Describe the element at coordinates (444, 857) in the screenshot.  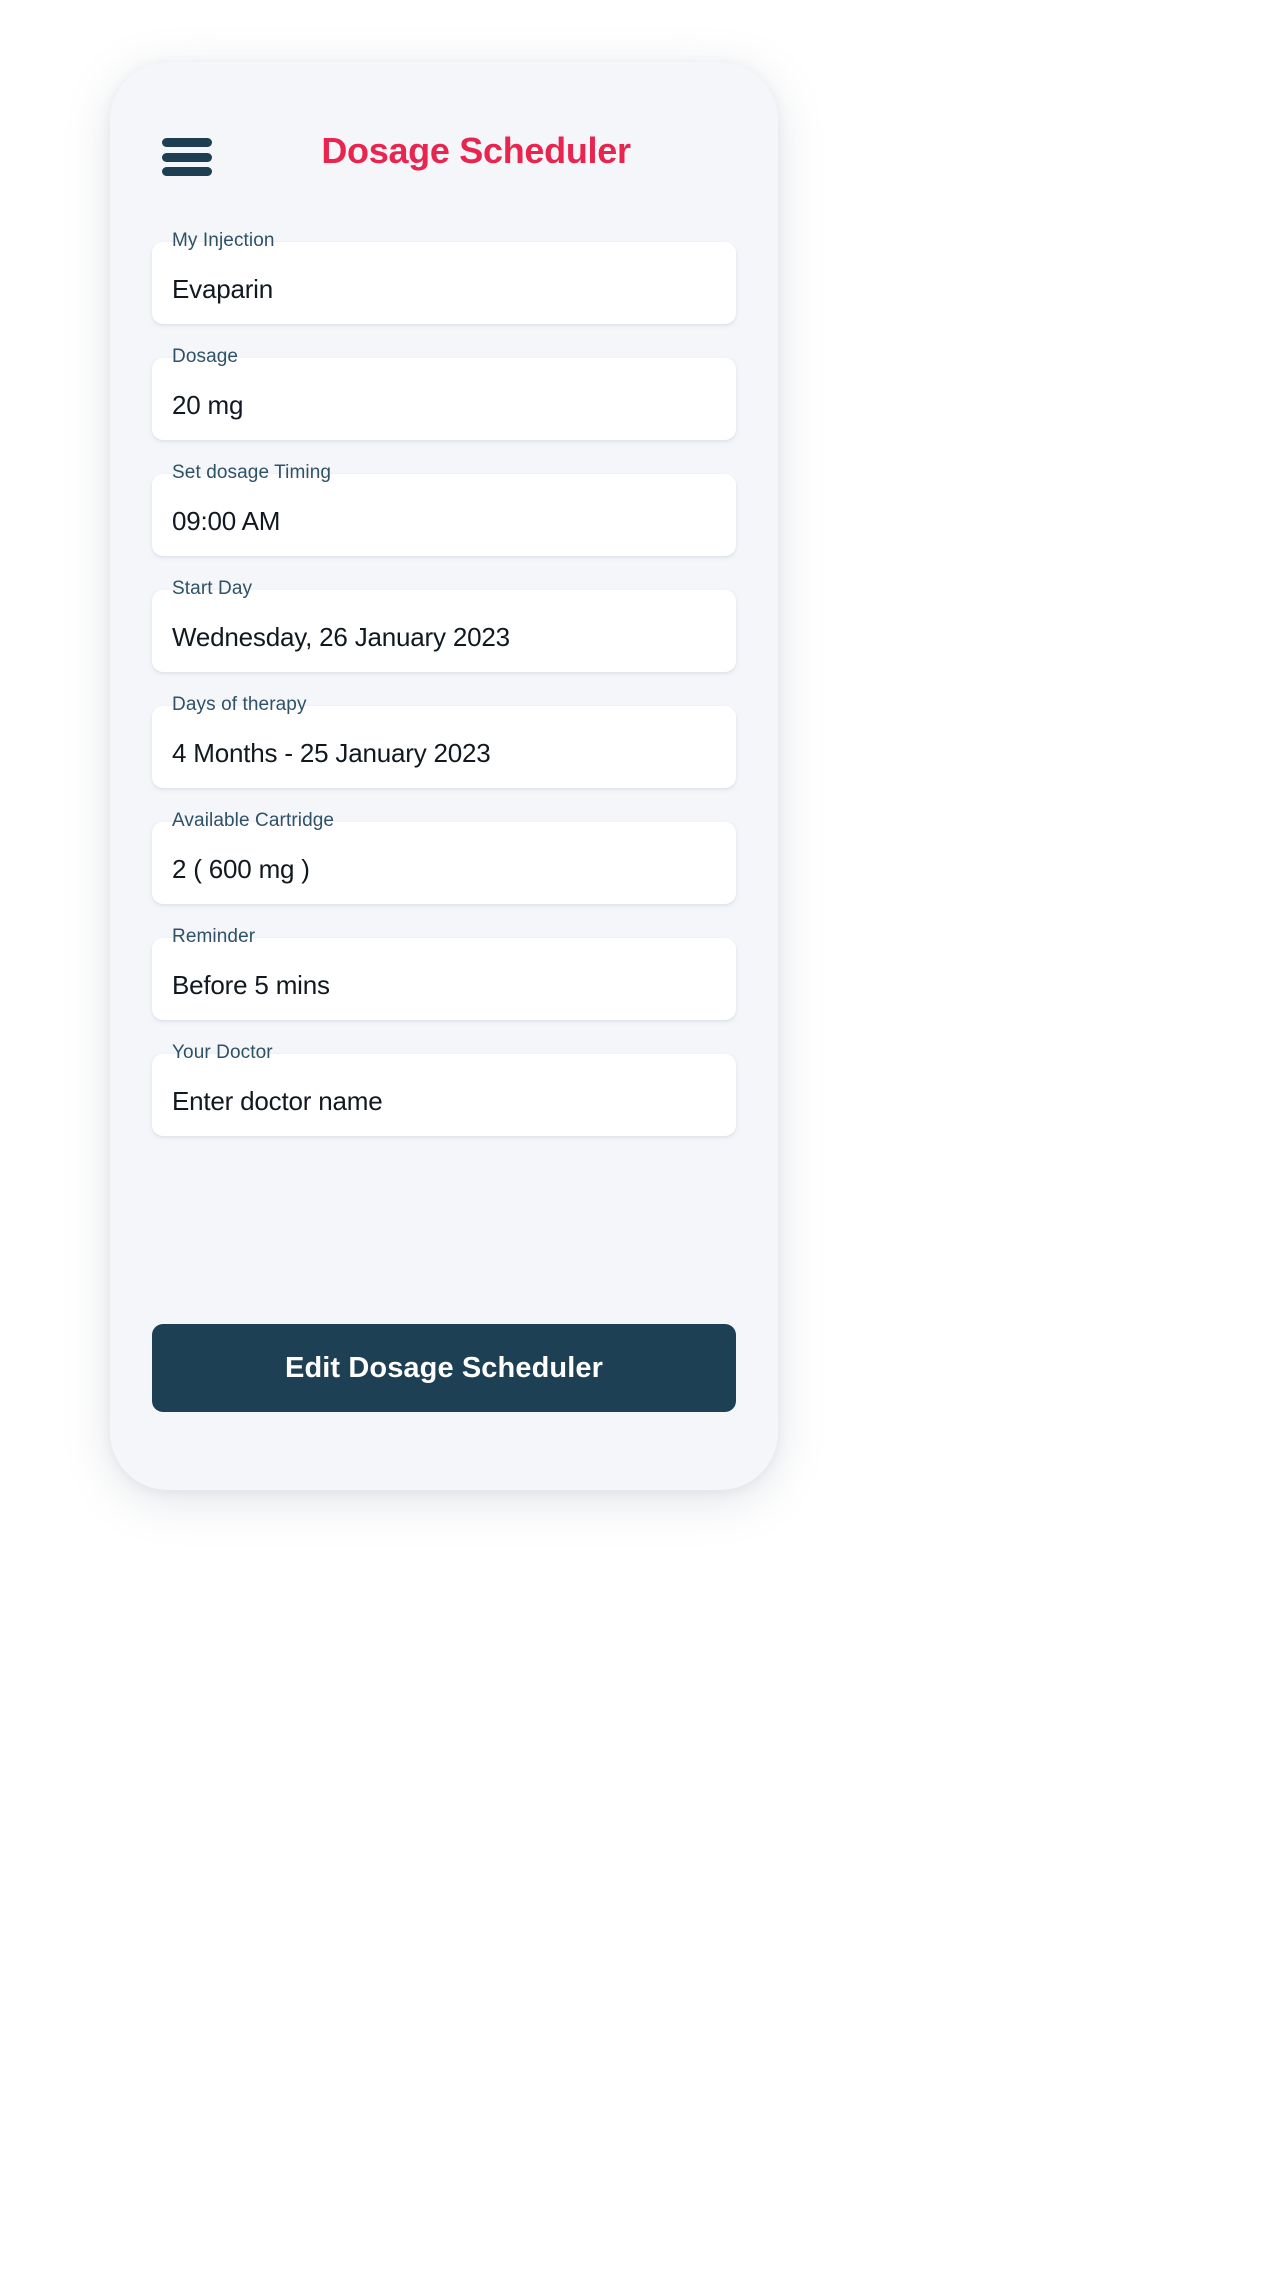
I see `form-field-available-cartridge: Available Cartridge 2 ( 600 mg )` at that location.